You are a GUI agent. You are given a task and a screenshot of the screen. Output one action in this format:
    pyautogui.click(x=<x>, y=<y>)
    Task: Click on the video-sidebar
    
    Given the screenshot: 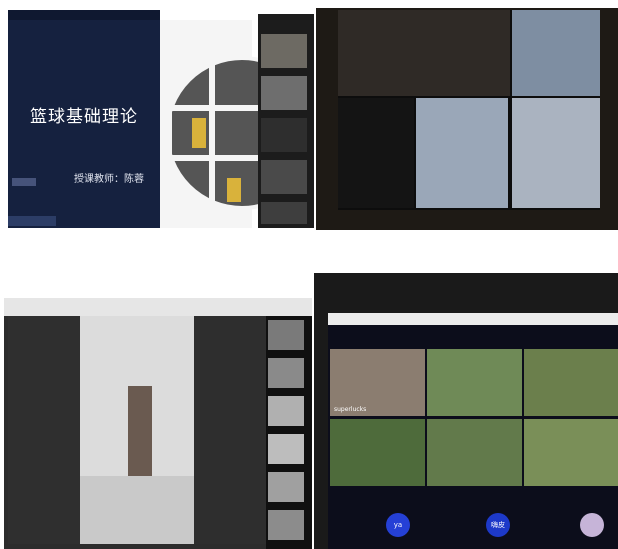 What is the action you would take?
    pyautogui.click(x=286, y=121)
    